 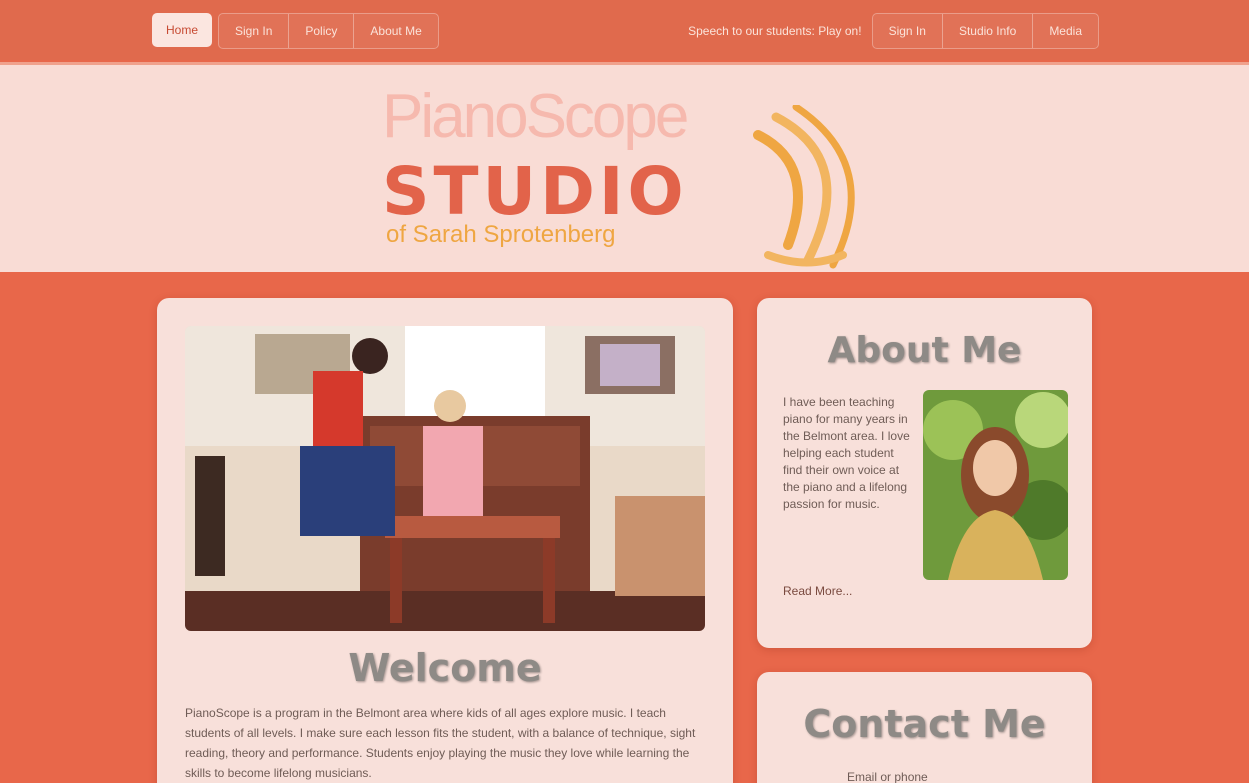 I want to click on nav-studio-info: Studio Info, so click(x=988, y=31).